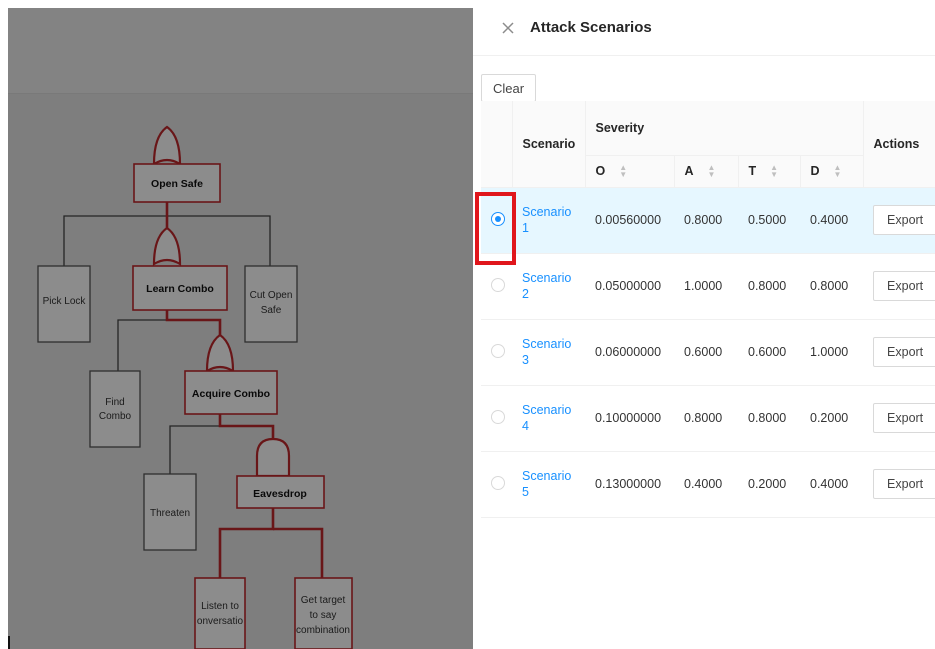 This screenshot has height=649, width=935. I want to click on severity-o-cell: 0.00560000, so click(629, 220).